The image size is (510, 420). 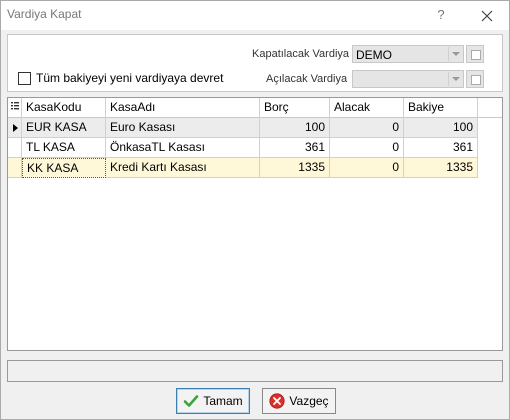 I want to click on cancel-button-label: Vazgeç, so click(x=309, y=401).